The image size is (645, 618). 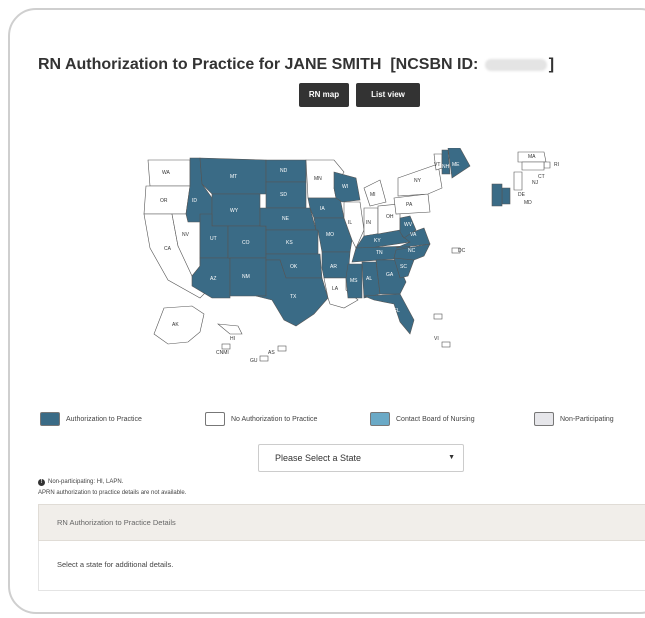 What do you see at coordinates (274, 419) in the screenshot?
I see `legend-label: No Authorization to Practice` at bounding box center [274, 419].